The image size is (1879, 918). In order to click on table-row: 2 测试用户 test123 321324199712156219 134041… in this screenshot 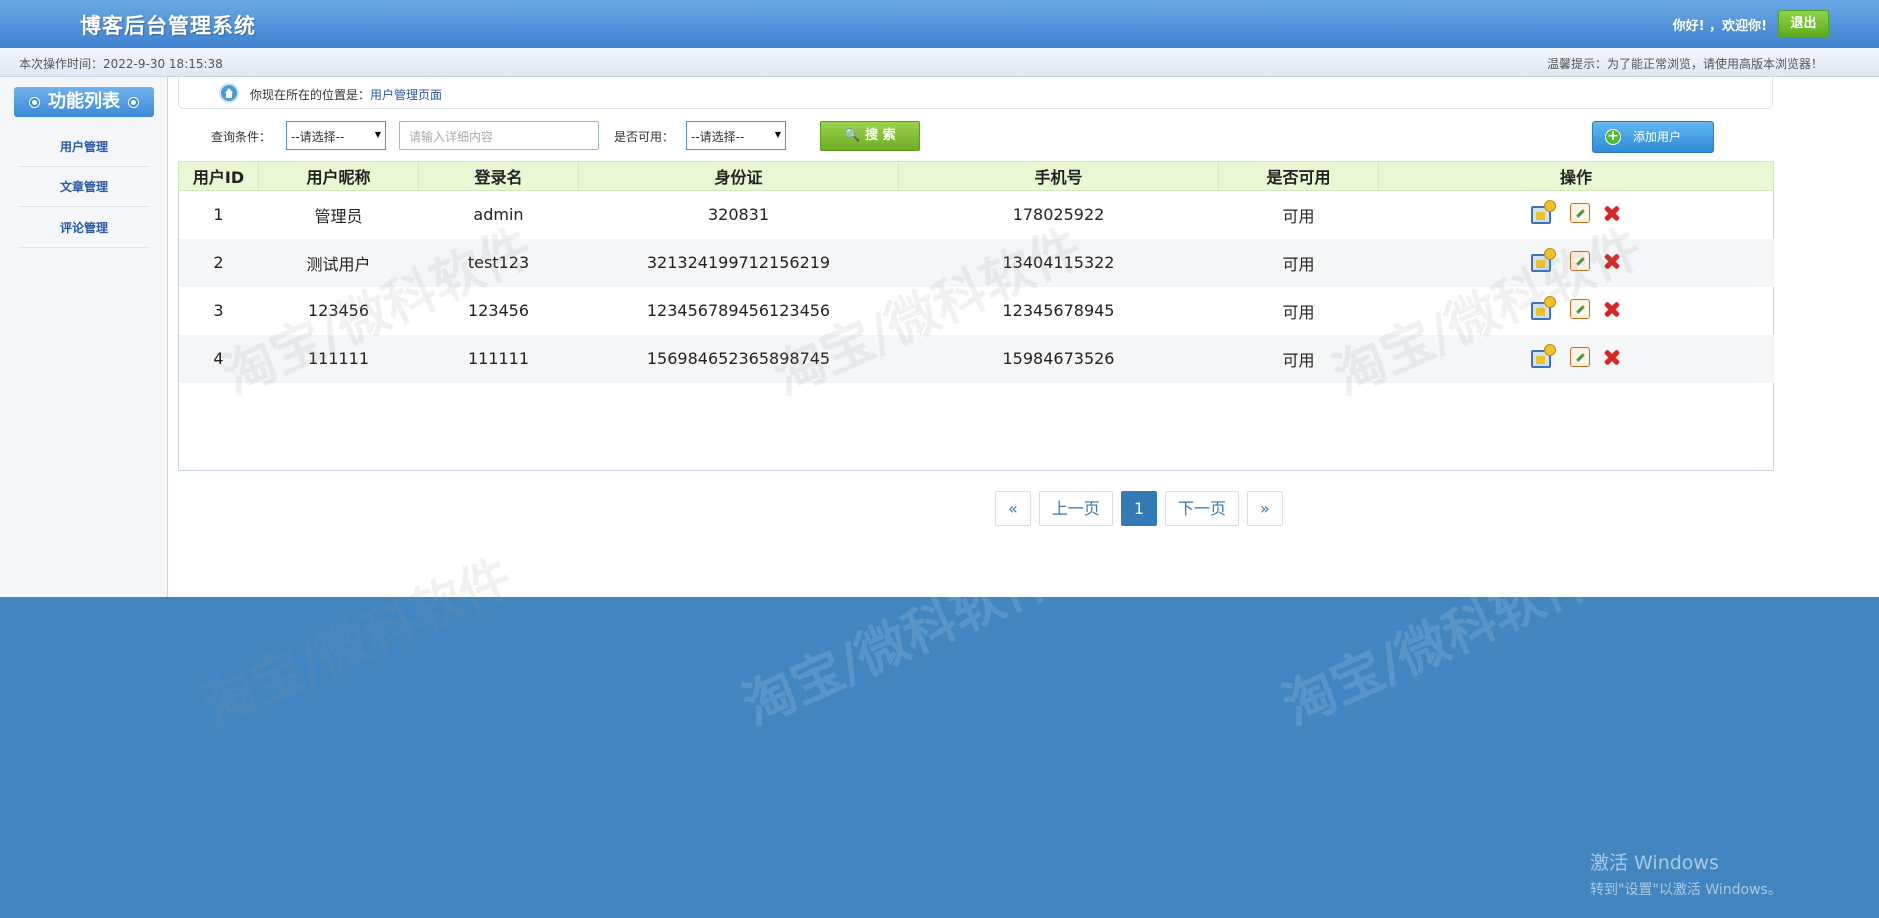, I will do `click(976, 262)`.